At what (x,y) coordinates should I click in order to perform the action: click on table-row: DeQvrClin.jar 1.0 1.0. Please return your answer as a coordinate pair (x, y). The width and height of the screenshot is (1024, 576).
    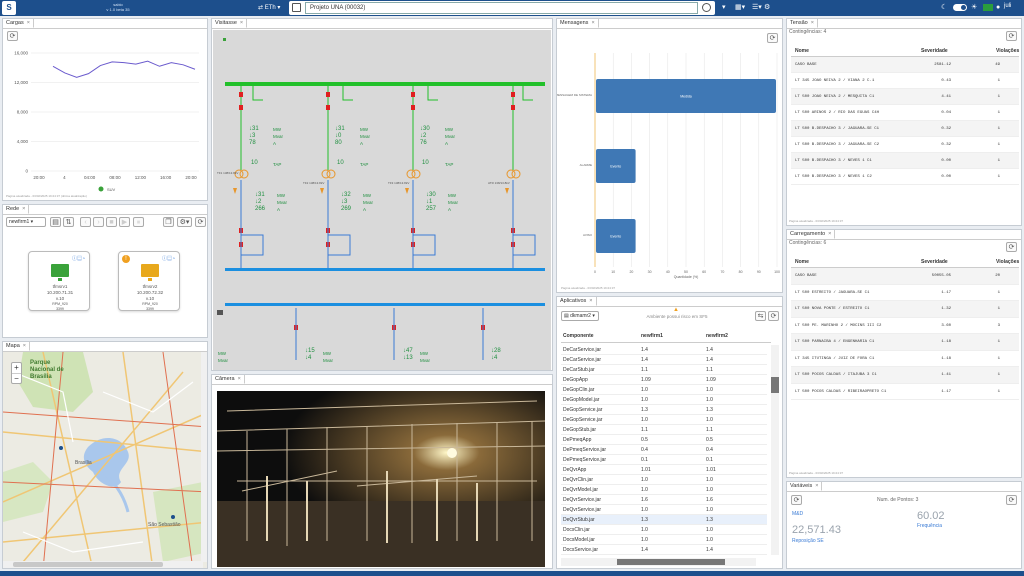
    Looking at the image, I should click on (664, 480).